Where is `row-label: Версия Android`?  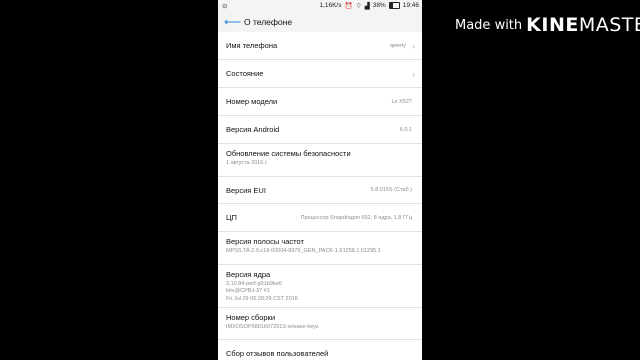 row-label: Версия Android is located at coordinates (253, 129).